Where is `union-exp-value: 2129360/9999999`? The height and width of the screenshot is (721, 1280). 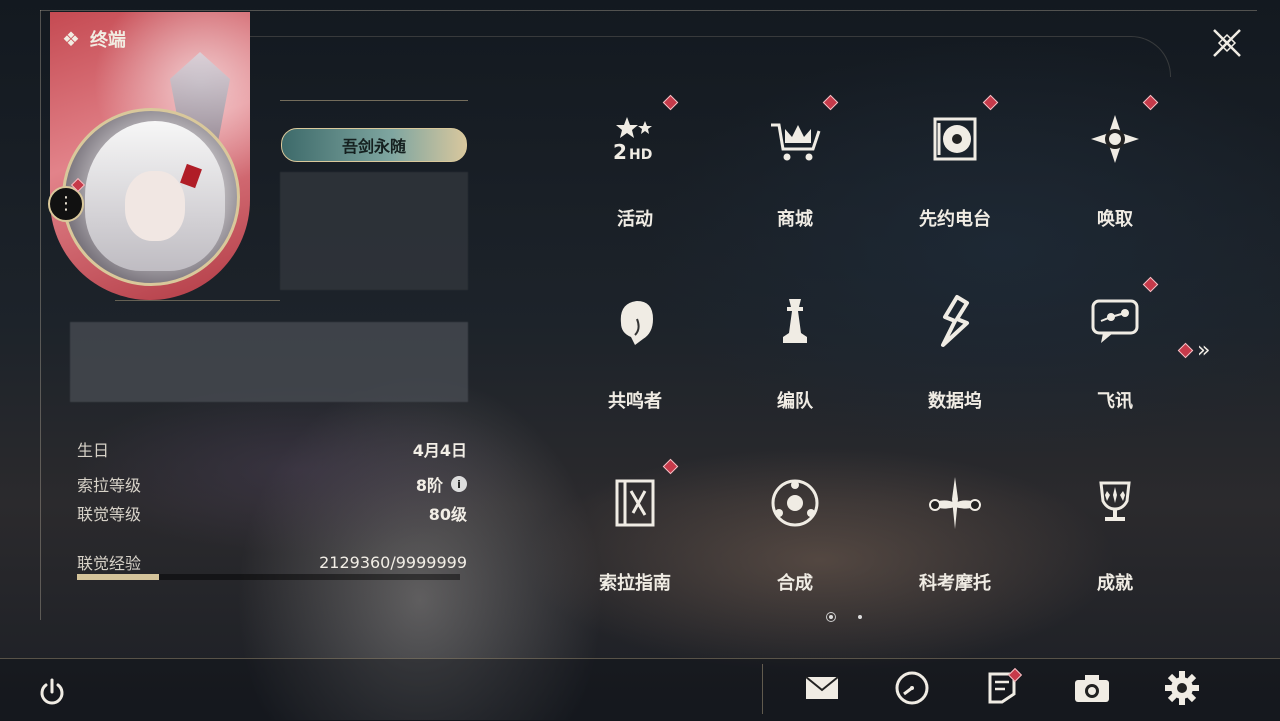 union-exp-value: 2129360/9999999 is located at coordinates (393, 562).